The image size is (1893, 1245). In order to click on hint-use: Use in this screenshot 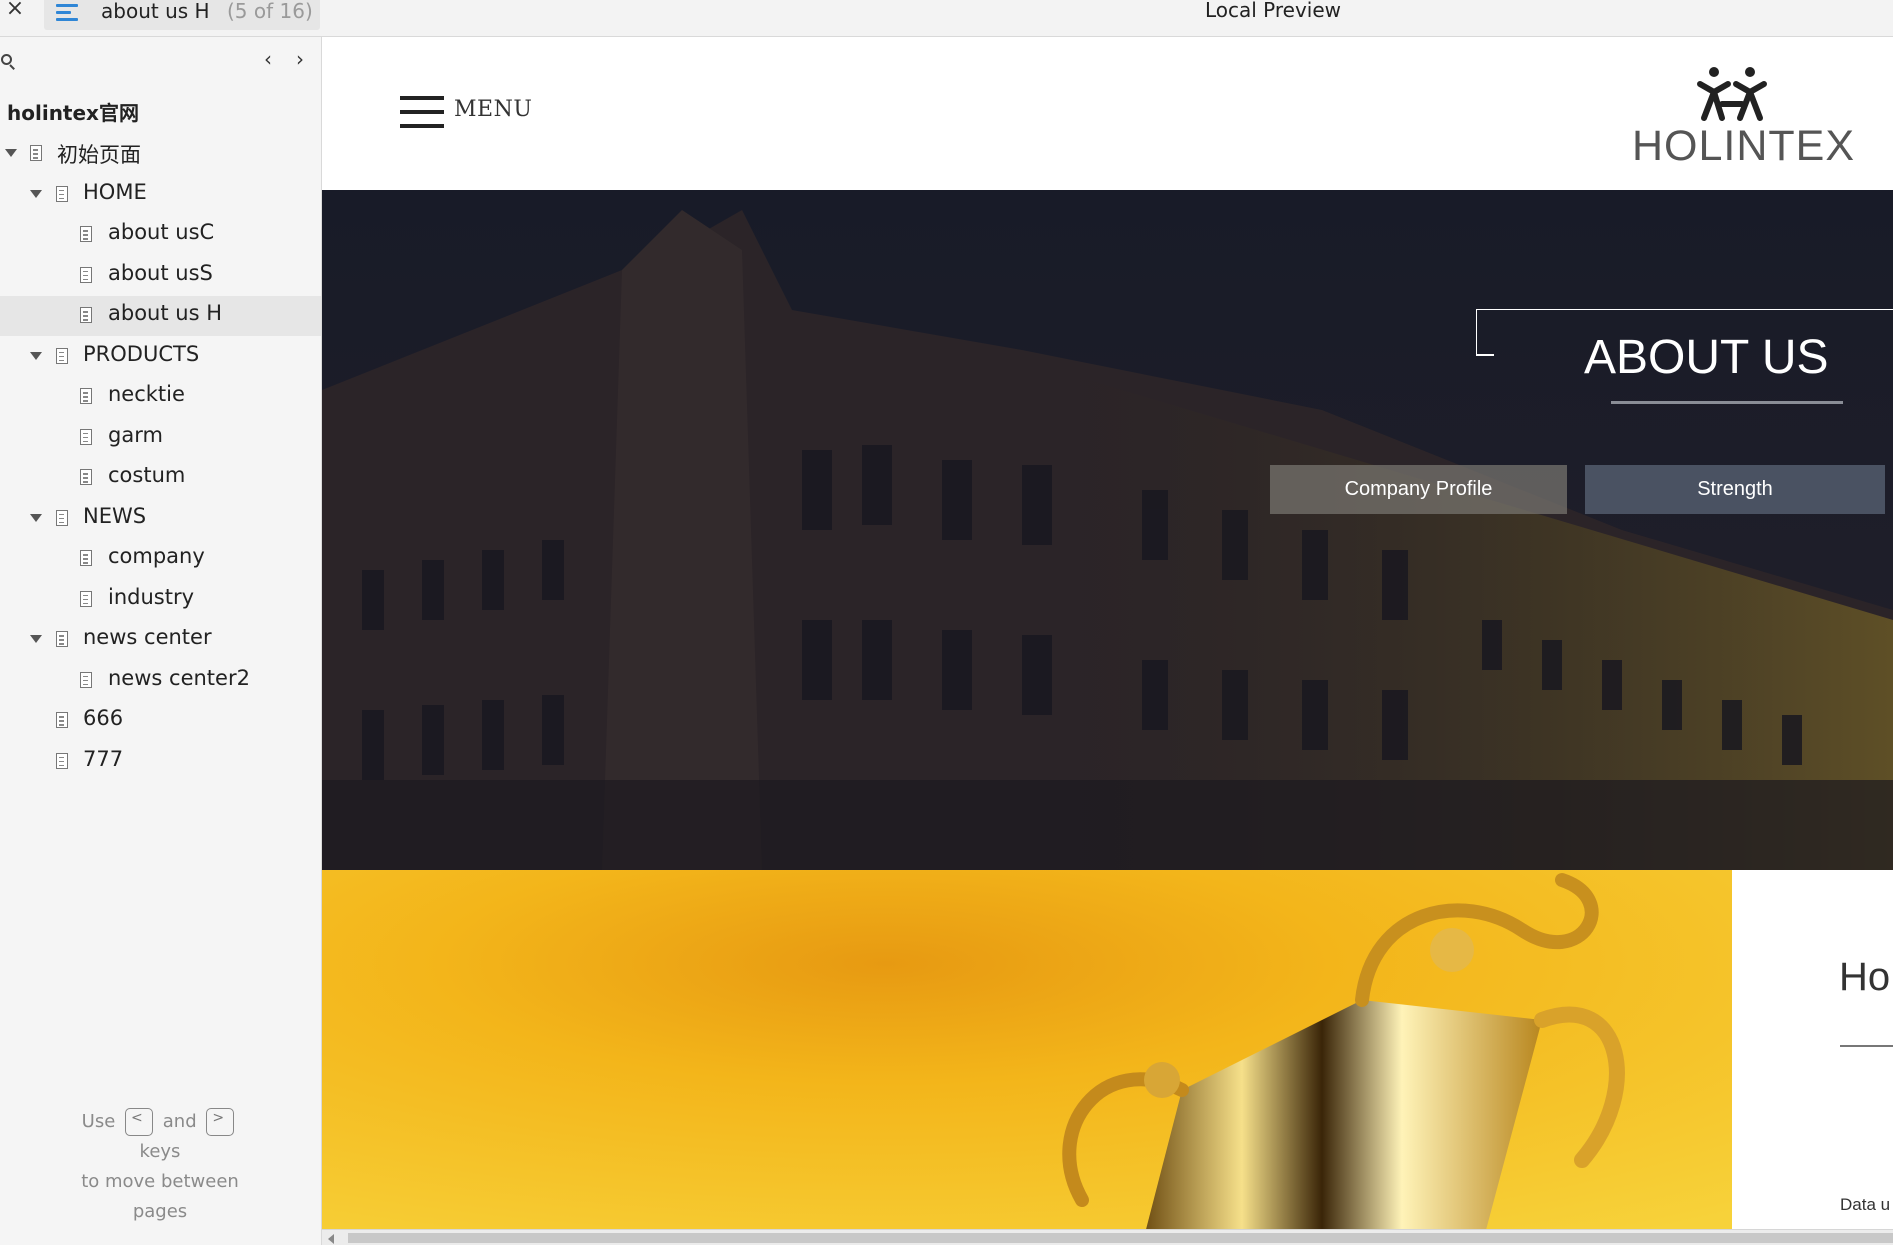, I will do `click(98, 1121)`.